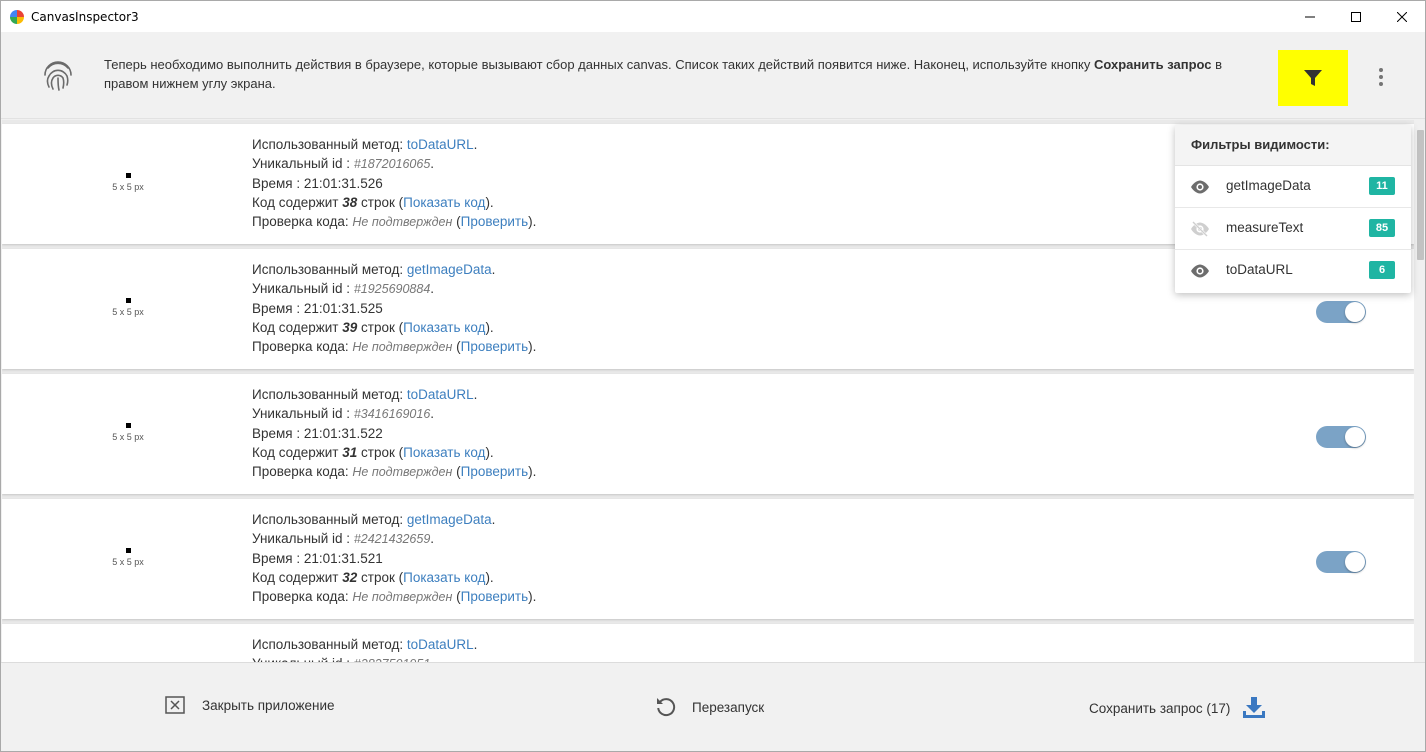 This screenshot has width=1426, height=752. I want to click on restart-icon, so click(666, 707).